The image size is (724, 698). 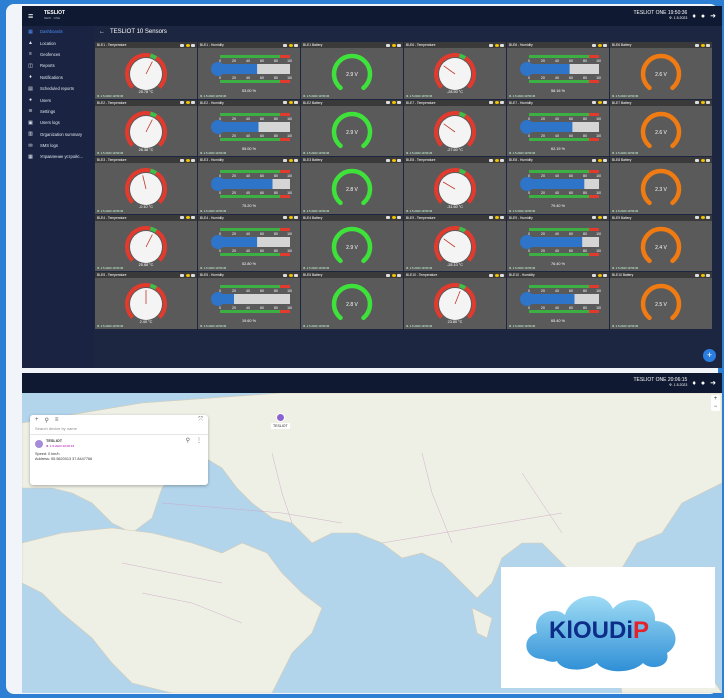 What do you see at coordinates (352, 127) in the screenshot?
I see `widget-card-bat: BLE2 Battery 2.9 V Ф. 1.5.2023 19:50:36` at bounding box center [352, 127].